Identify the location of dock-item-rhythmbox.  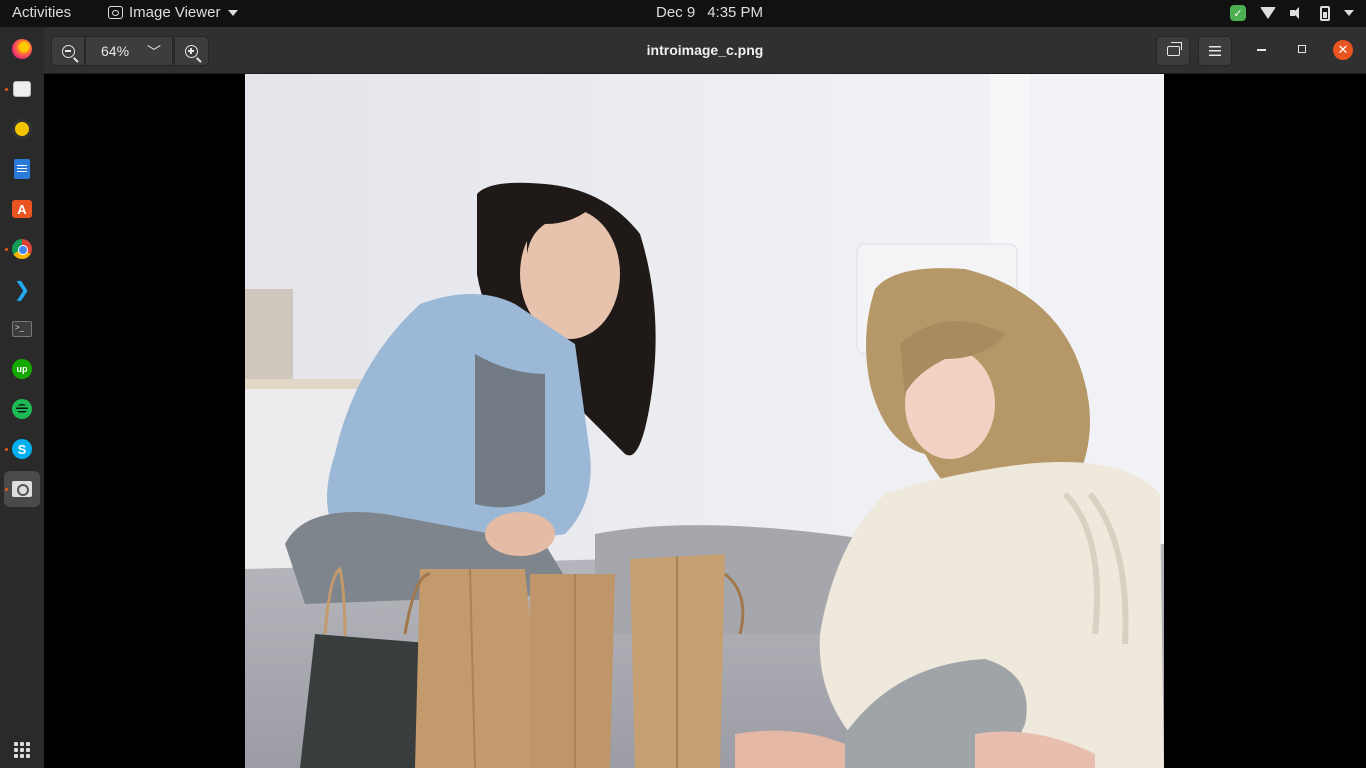
(22, 129).